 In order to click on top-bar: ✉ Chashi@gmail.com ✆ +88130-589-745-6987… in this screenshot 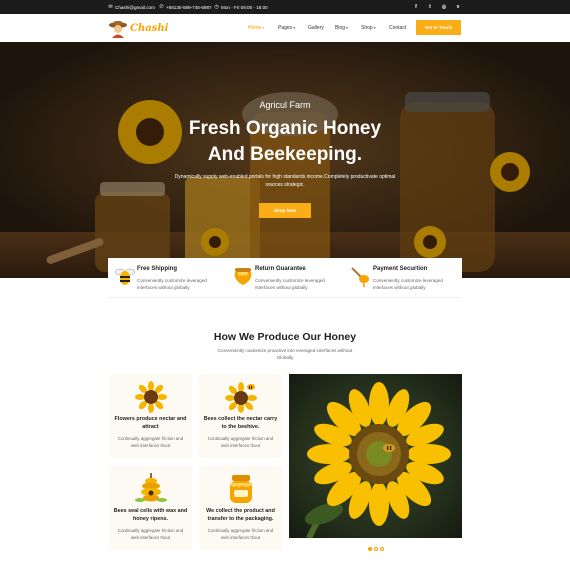, I will do `click(285, 7)`.